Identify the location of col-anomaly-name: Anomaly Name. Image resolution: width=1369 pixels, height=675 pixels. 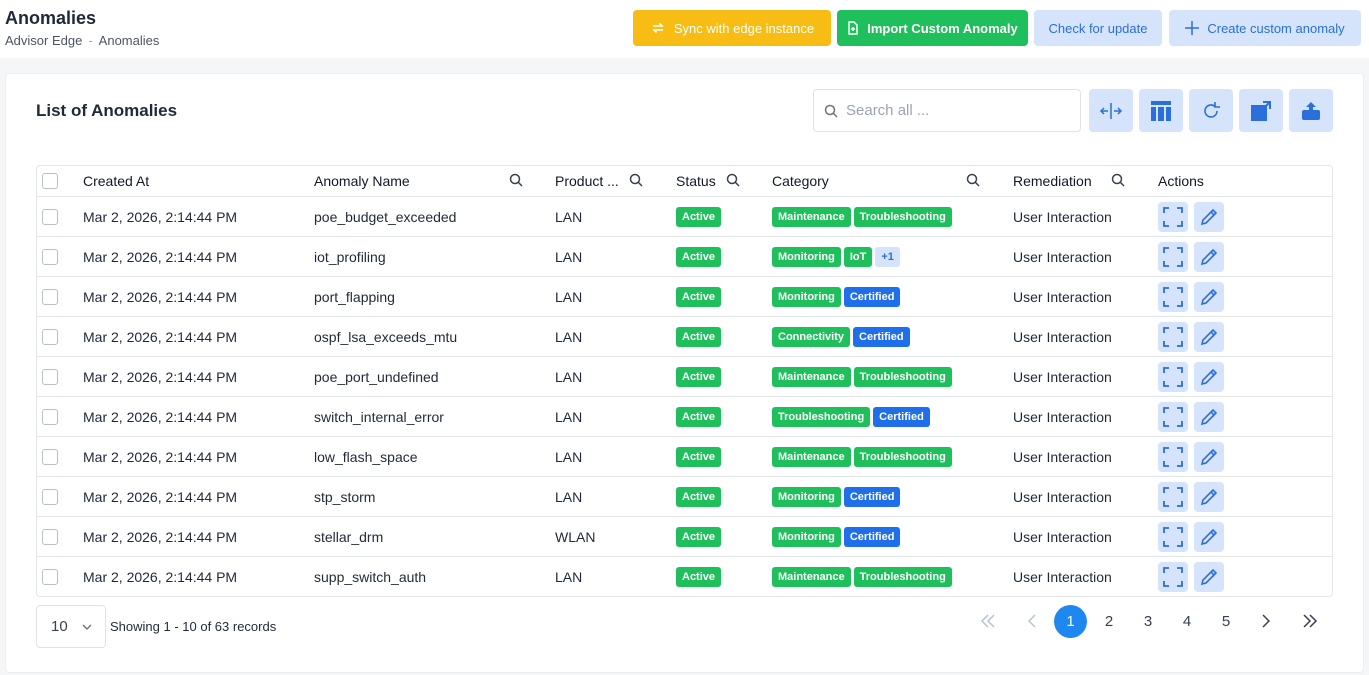
(362, 181).